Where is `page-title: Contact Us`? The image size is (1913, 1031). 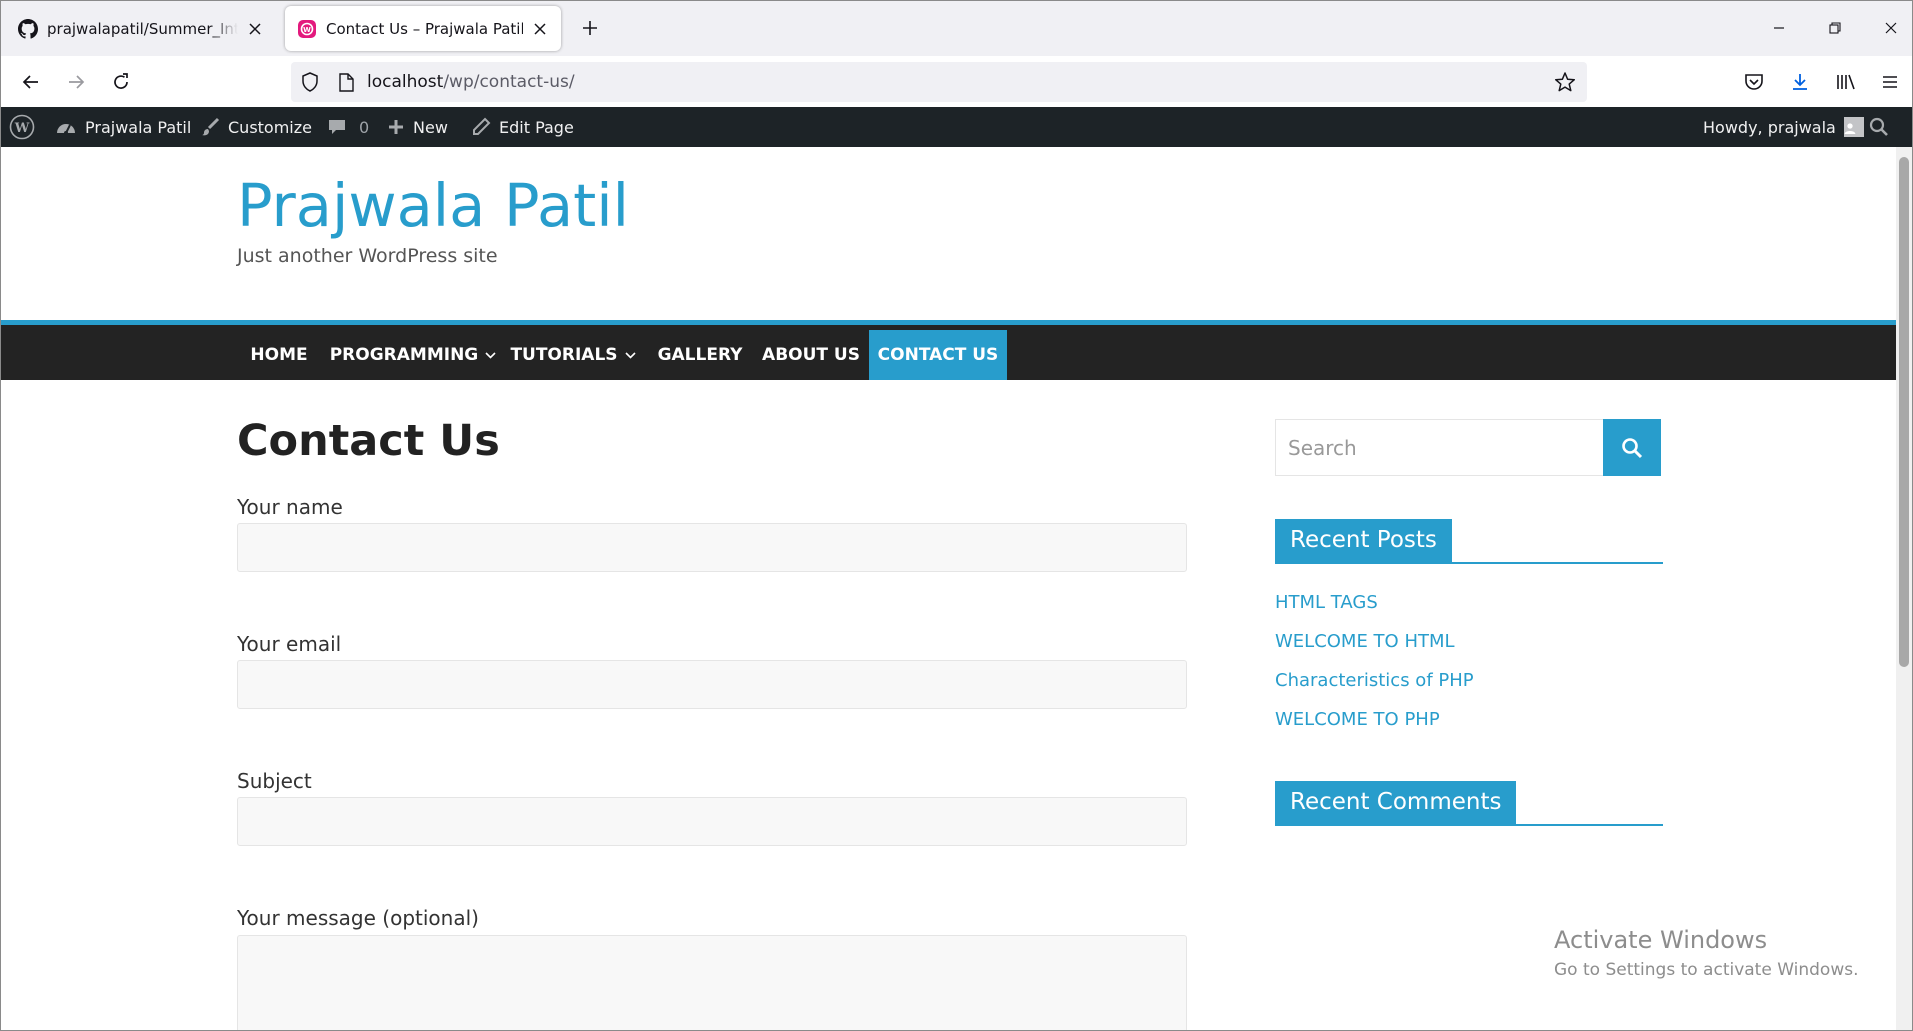 page-title: Contact Us is located at coordinates (368, 441).